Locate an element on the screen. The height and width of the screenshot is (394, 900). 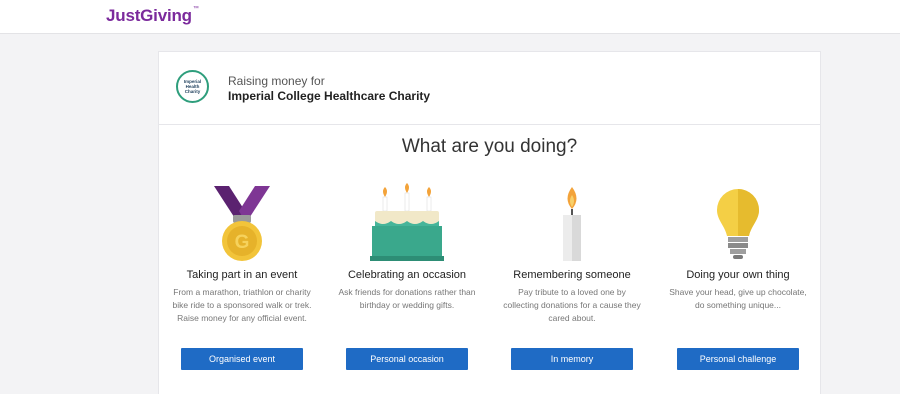
svg-text: G is located at coordinates (242, 242).